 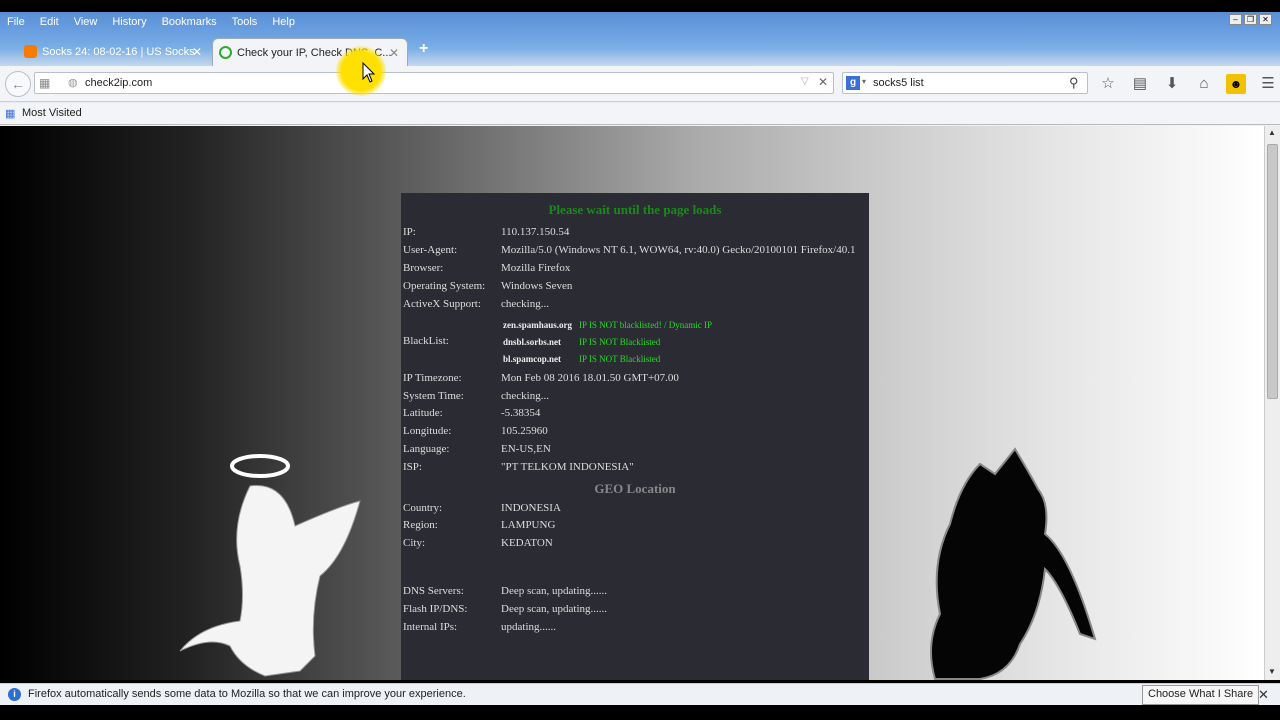 I want to click on search-bar: g ▾ socks5 list ⚲, so click(x=965, y=83).